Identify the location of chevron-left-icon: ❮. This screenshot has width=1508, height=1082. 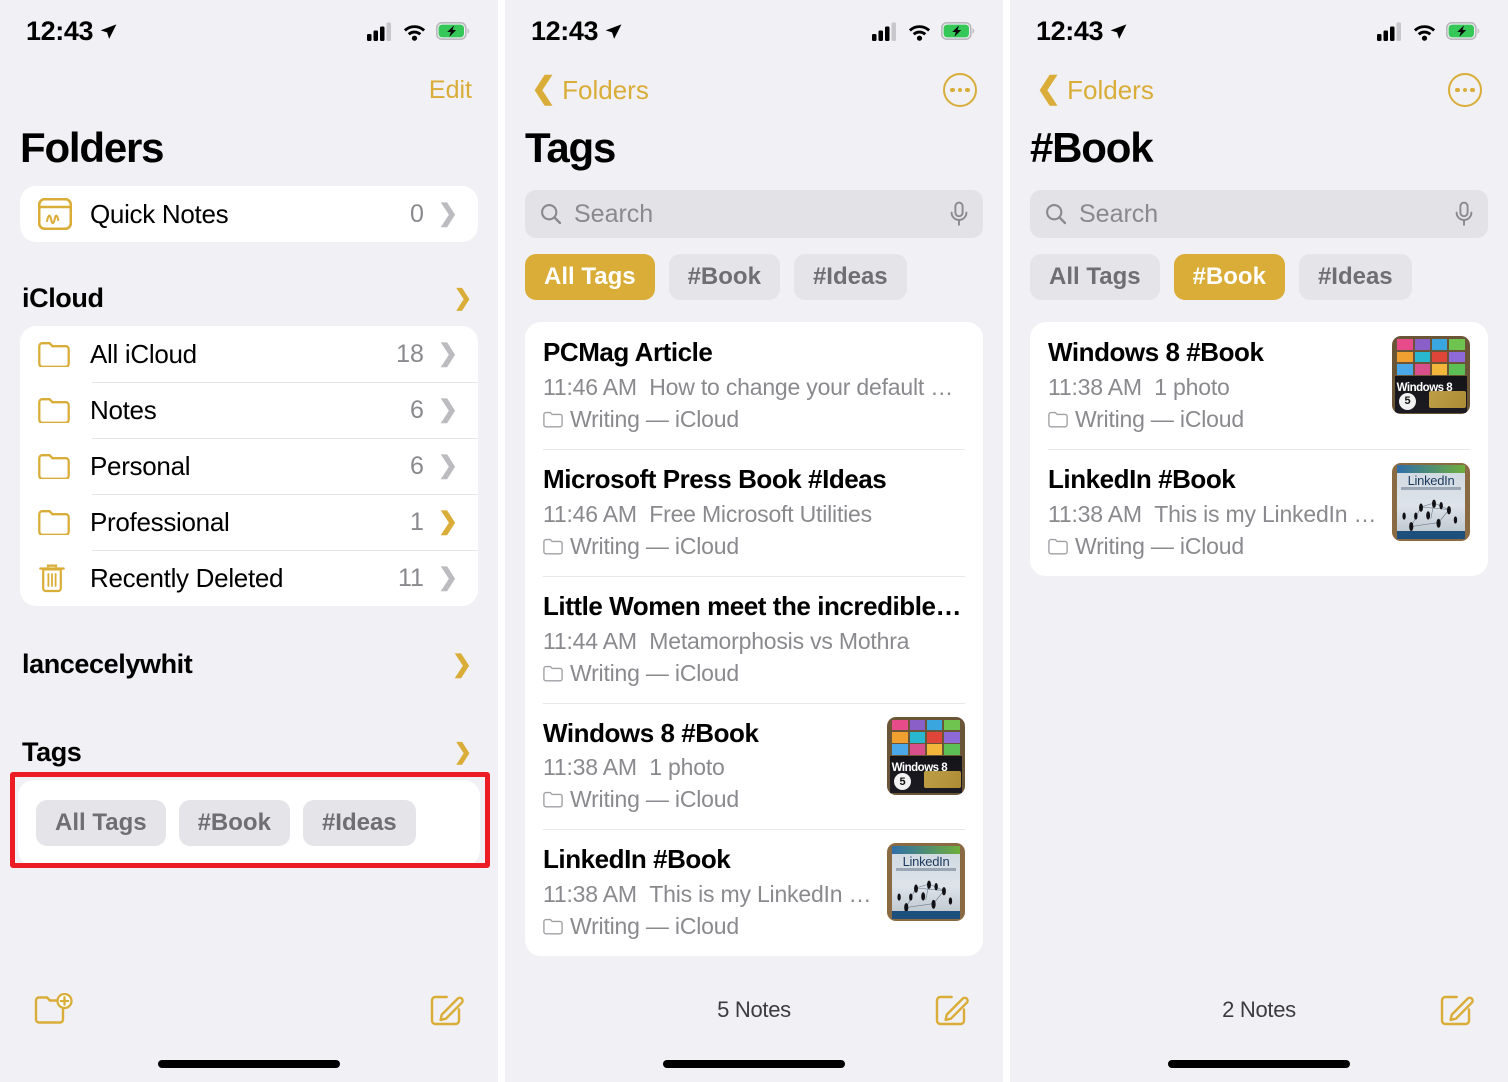
(1049, 88).